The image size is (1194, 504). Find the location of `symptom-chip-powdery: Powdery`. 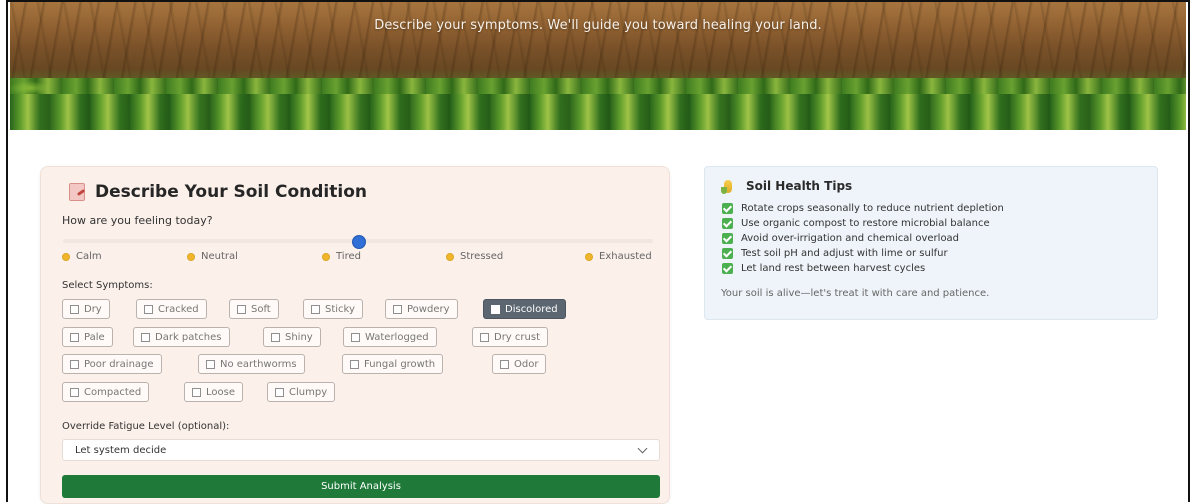

symptom-chip-powdery: Powdery is located at coordinates (421, 309).